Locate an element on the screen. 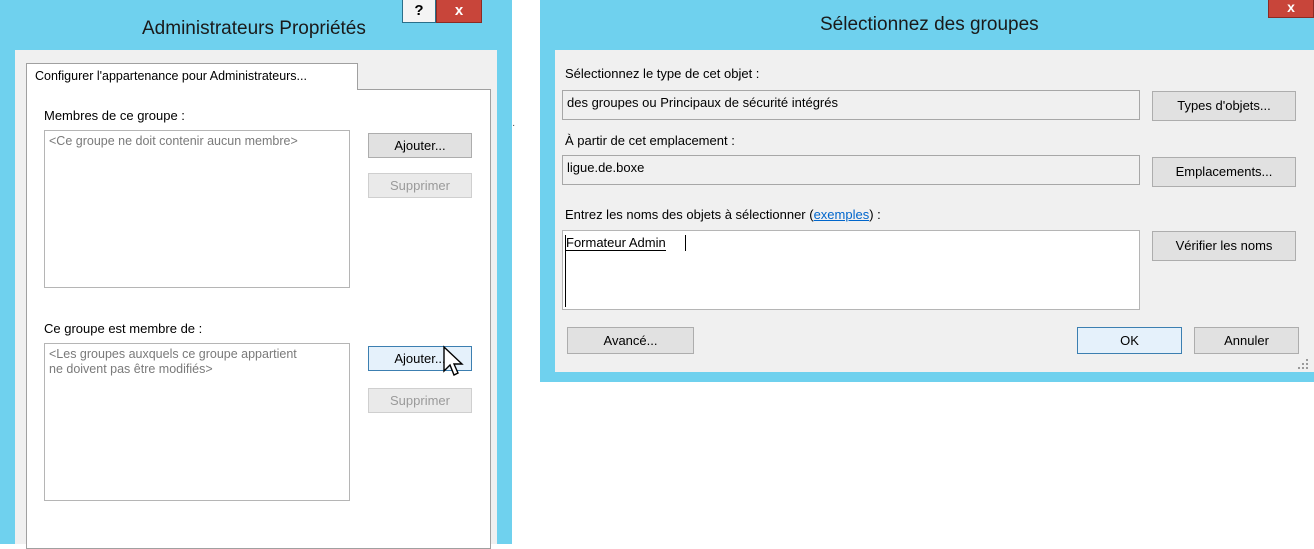  remove-group-button: Supprimer is located at coordinates (420, 400).